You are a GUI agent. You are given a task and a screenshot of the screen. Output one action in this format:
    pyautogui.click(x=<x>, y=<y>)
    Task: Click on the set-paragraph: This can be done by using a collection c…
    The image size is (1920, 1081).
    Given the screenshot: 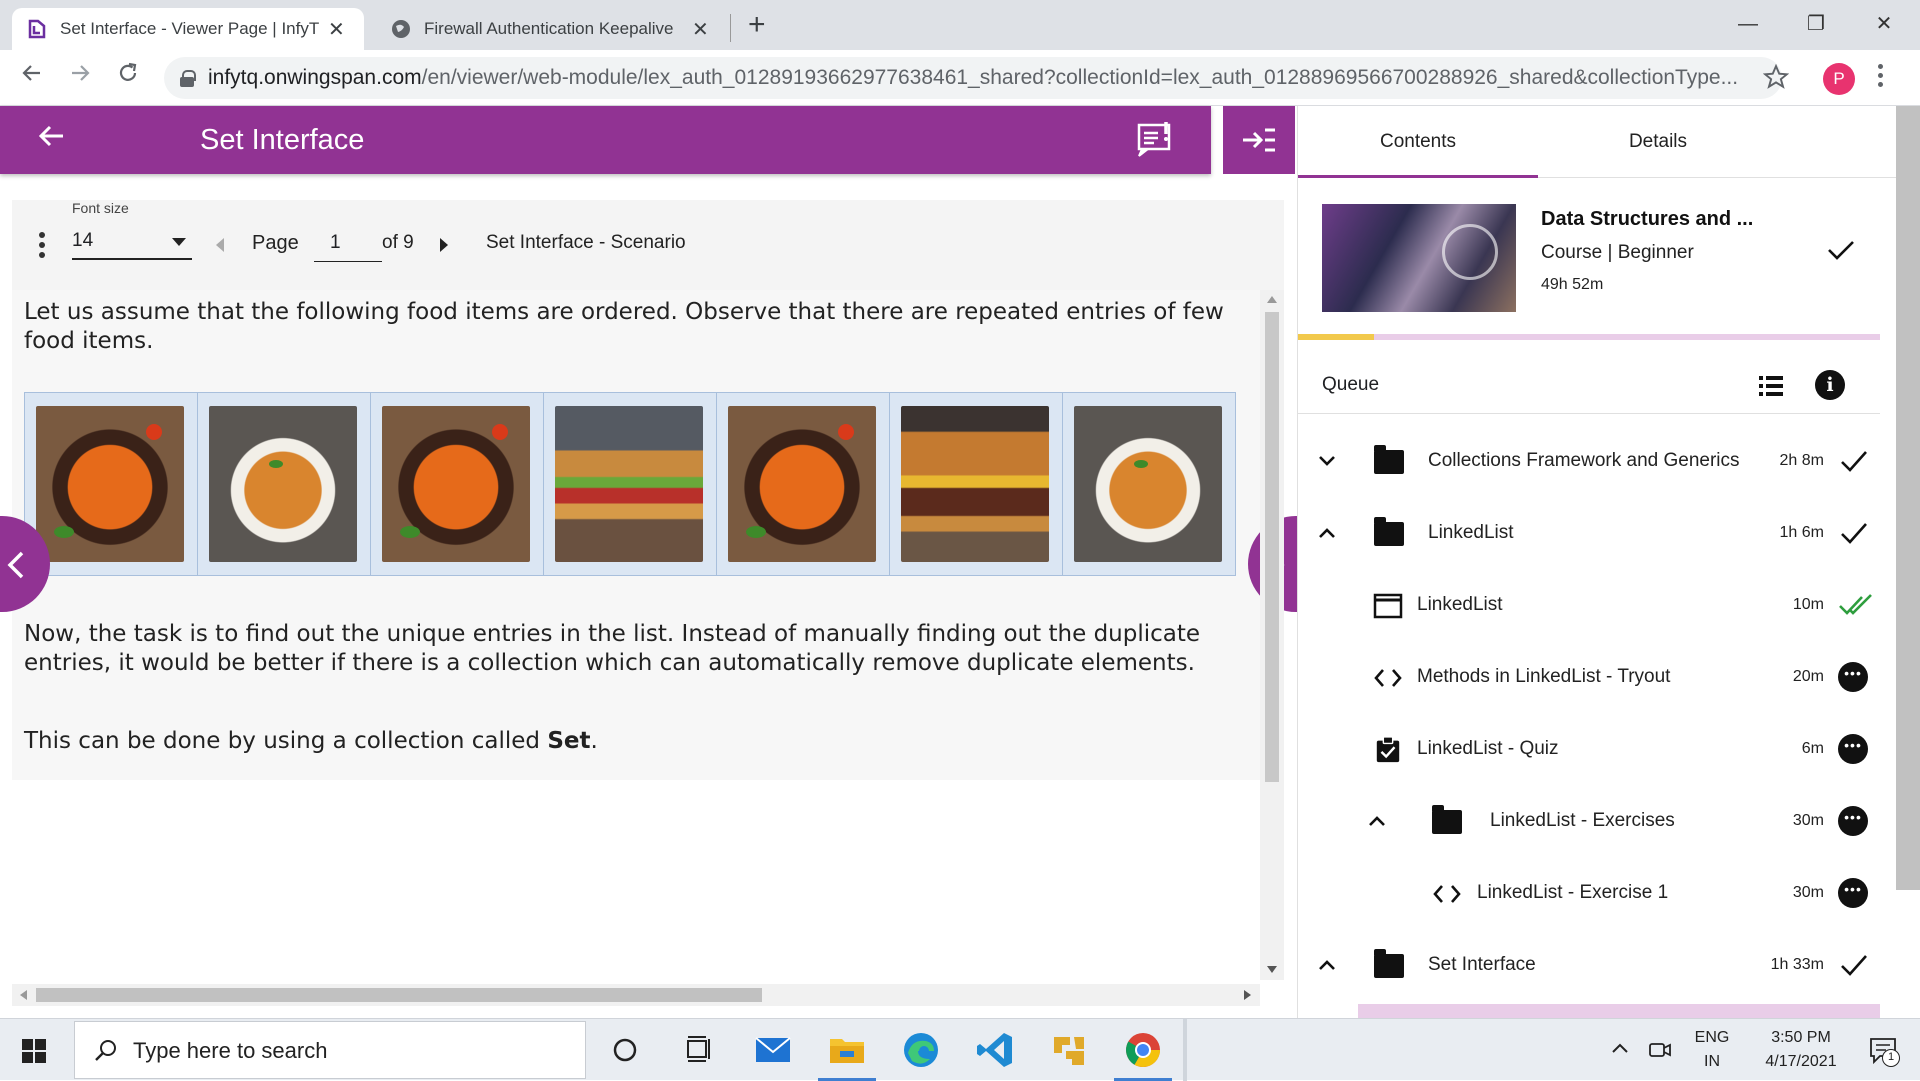 What is the action you would take?
    pyautogui.click(x=639, y=741)
    